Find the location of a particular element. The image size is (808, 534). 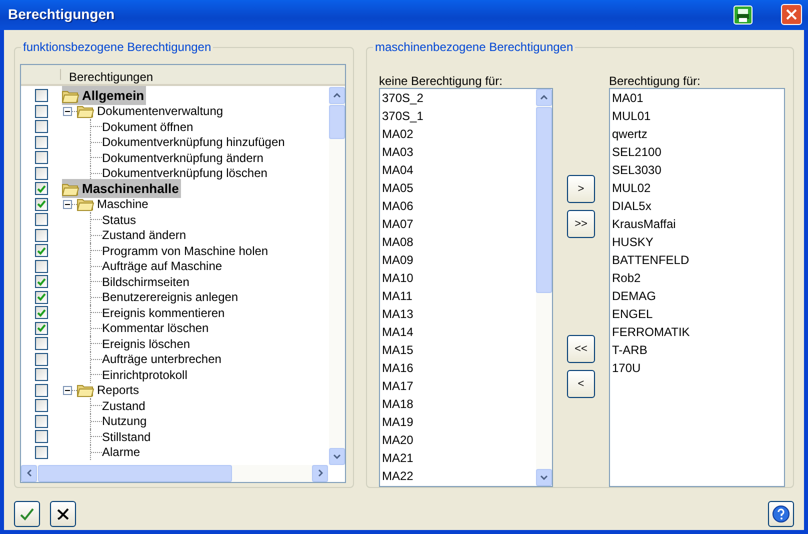

list-item: MA06 is located at coordinates (457, 205).